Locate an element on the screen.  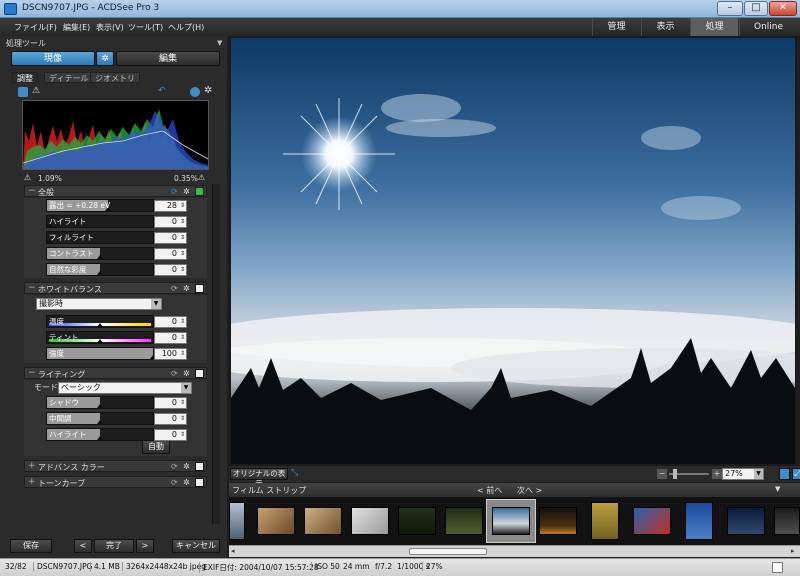
histogram-toggle-icon is located at coordinates (23, 92).